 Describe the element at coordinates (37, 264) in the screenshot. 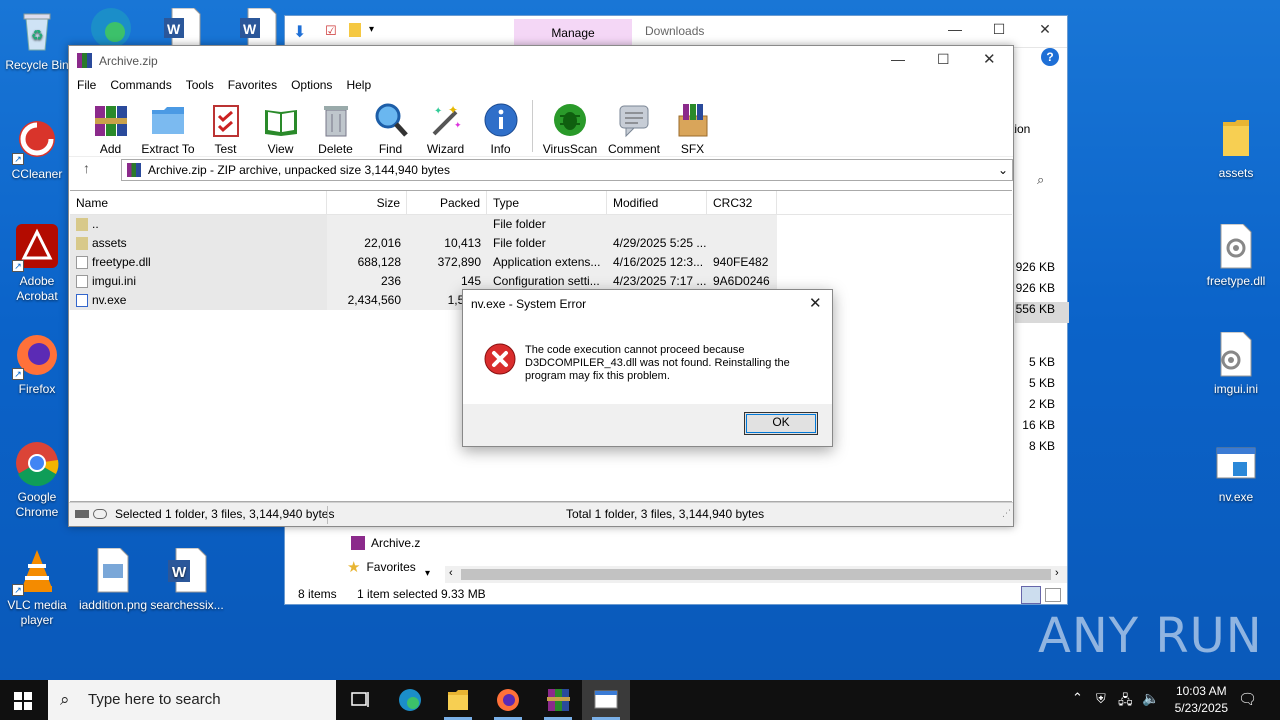

I see `desktop-icon-adobe: ↗ Adobe Acrobat` at that location.